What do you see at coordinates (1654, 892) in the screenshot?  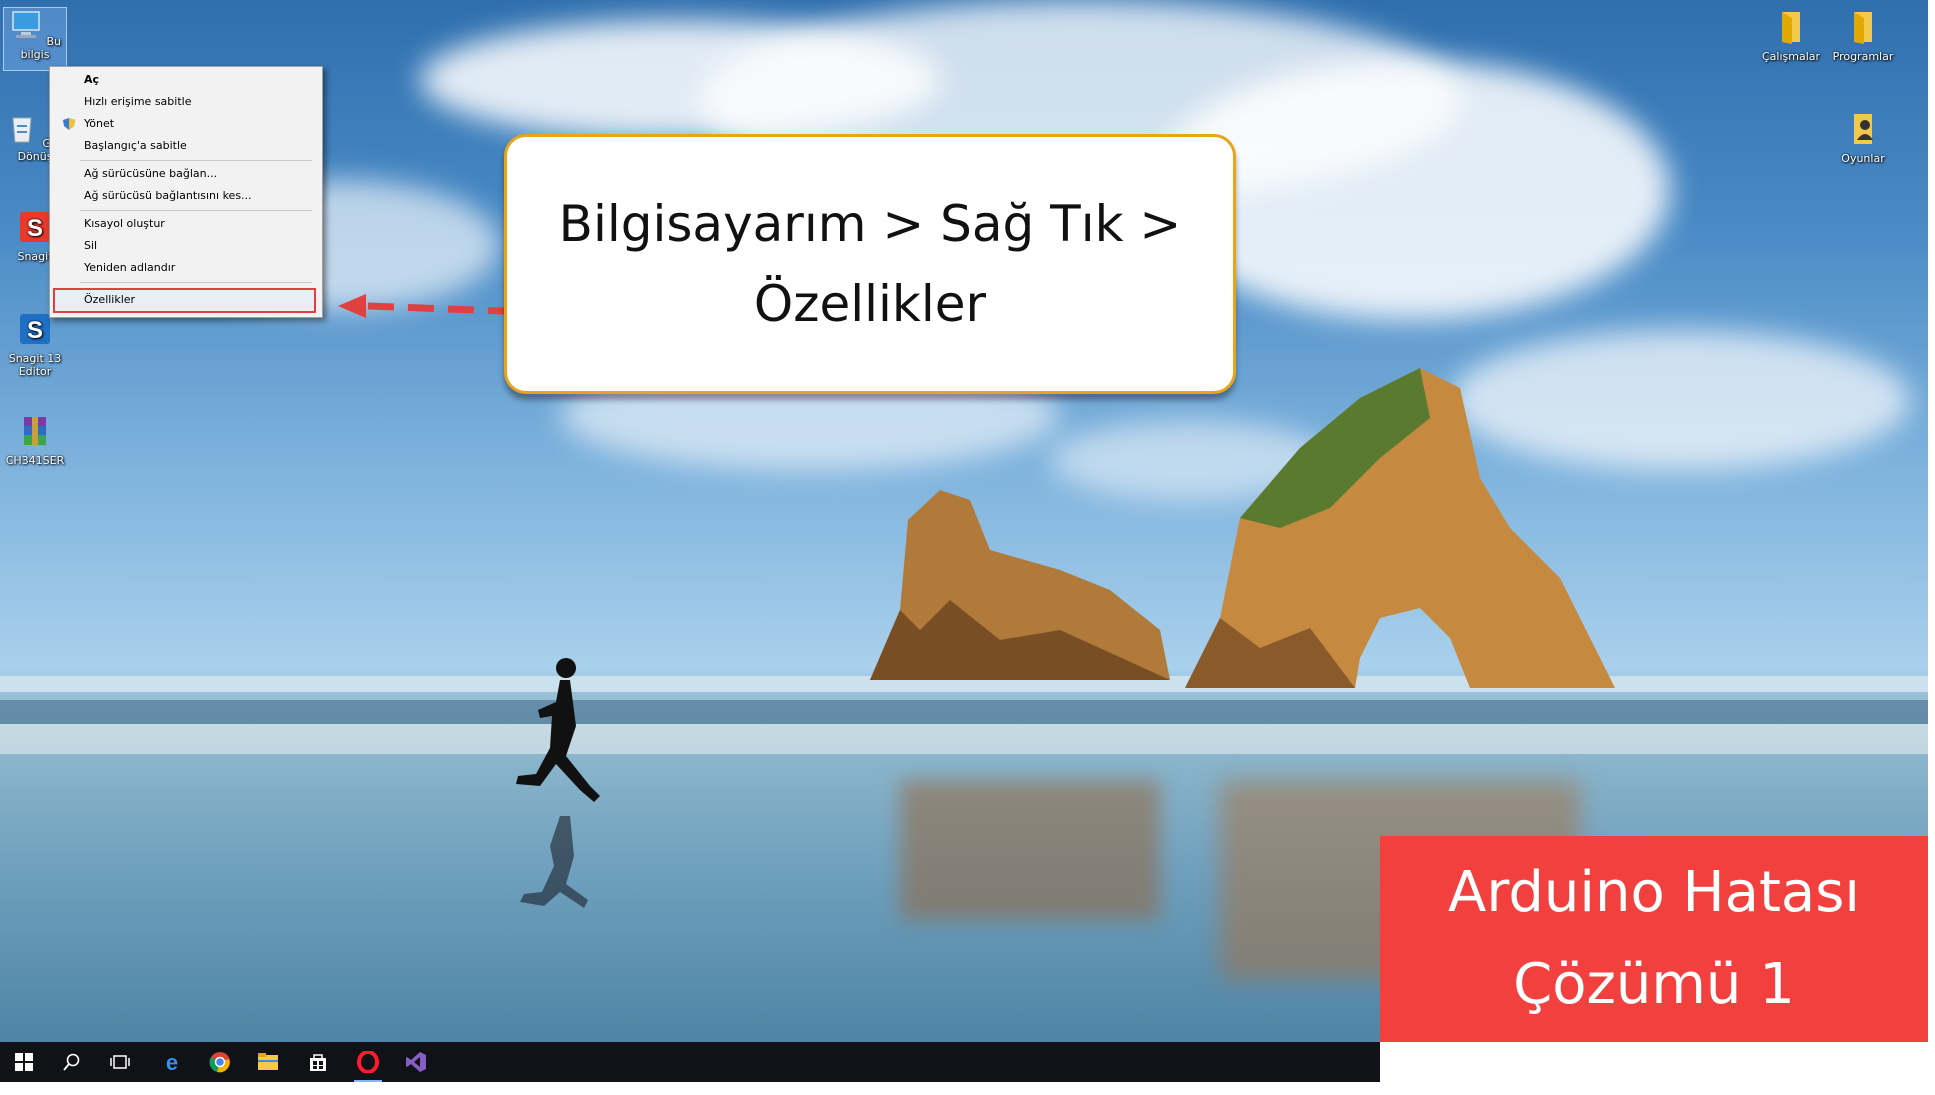 I see `banner-line-1: Arduino Hatası` at bounding box center [1654, 892].